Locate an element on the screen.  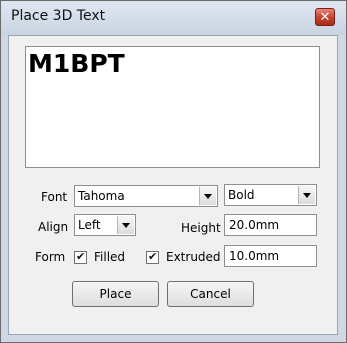
cancel-button-label: Cancel is located at coordinates (210, 294).